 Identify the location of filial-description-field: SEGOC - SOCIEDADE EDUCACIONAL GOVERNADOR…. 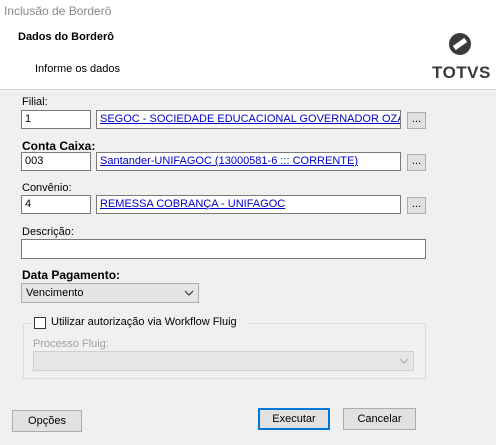
(248, 119).